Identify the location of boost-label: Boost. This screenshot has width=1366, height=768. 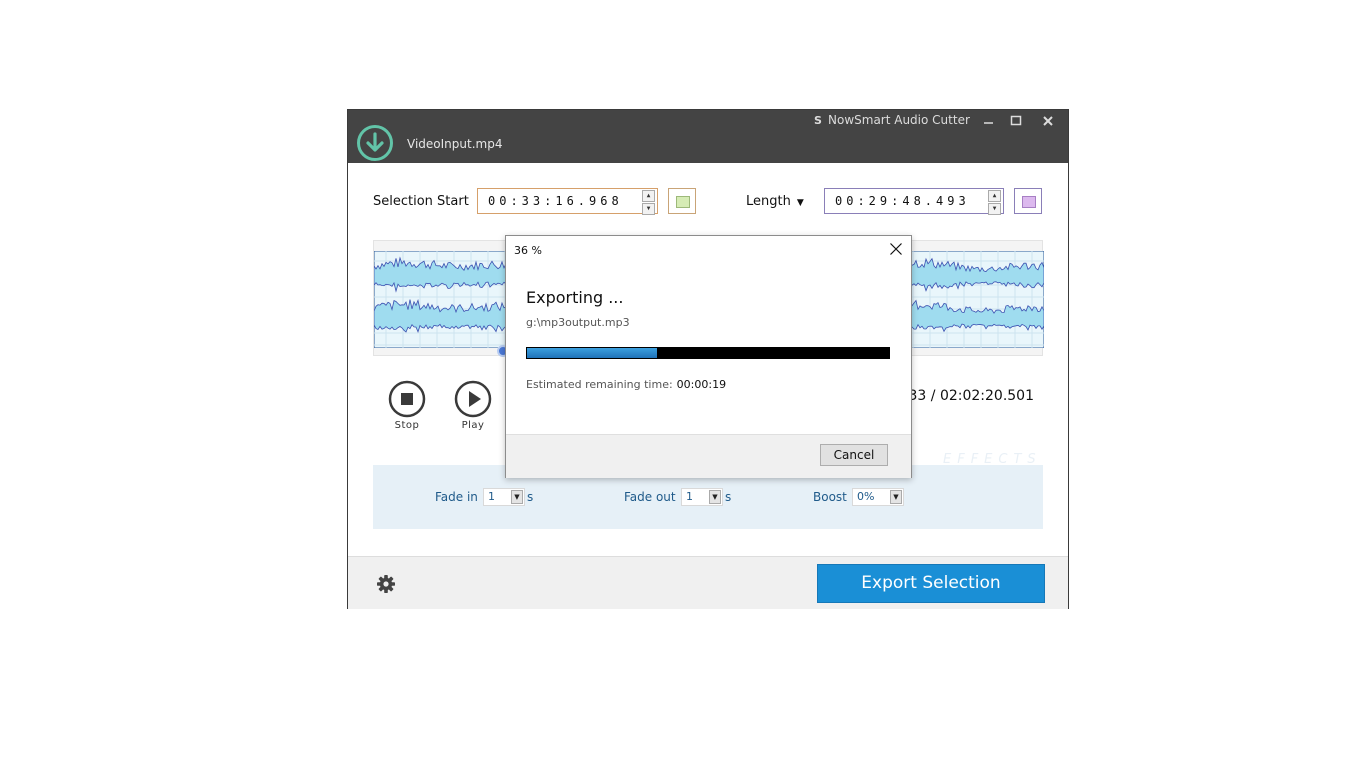
(830, 497).